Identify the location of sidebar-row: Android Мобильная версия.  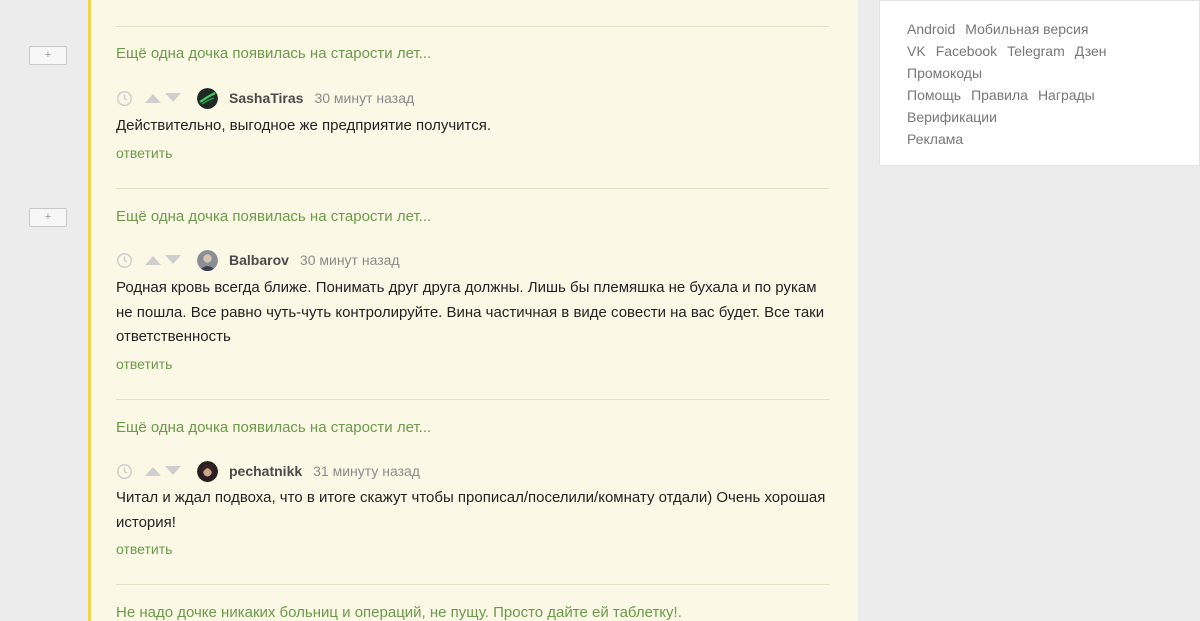
(1002, 29).